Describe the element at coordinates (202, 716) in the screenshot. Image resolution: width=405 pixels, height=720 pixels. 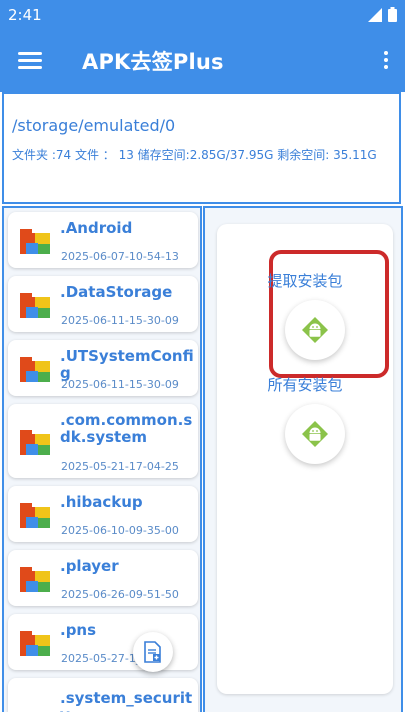
I see `bottom-nav-edge` at that location.